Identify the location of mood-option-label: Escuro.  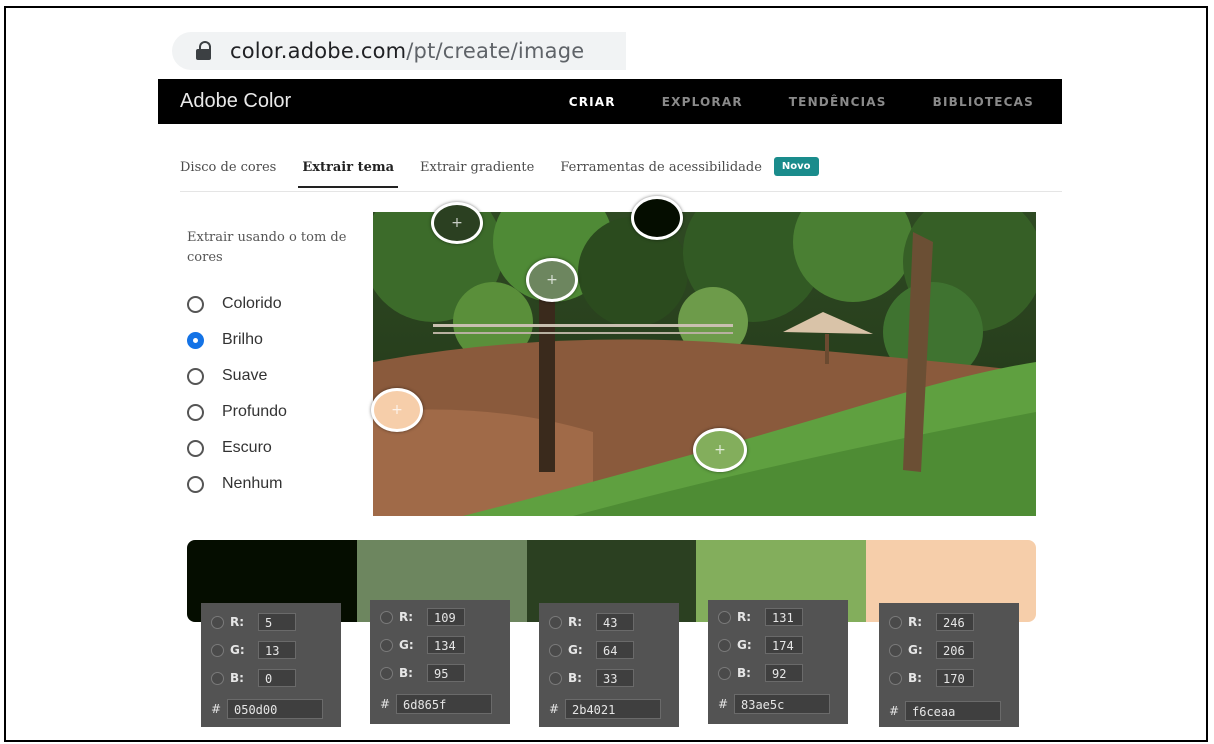
(247, 447).